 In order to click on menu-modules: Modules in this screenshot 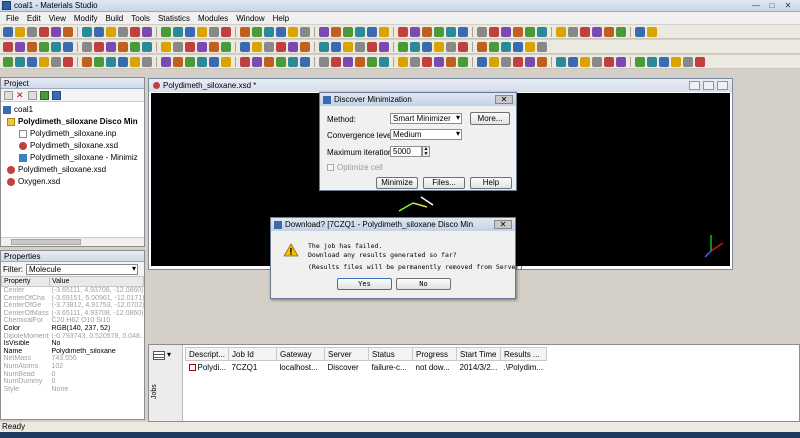, I will do `click(213, 18)`.